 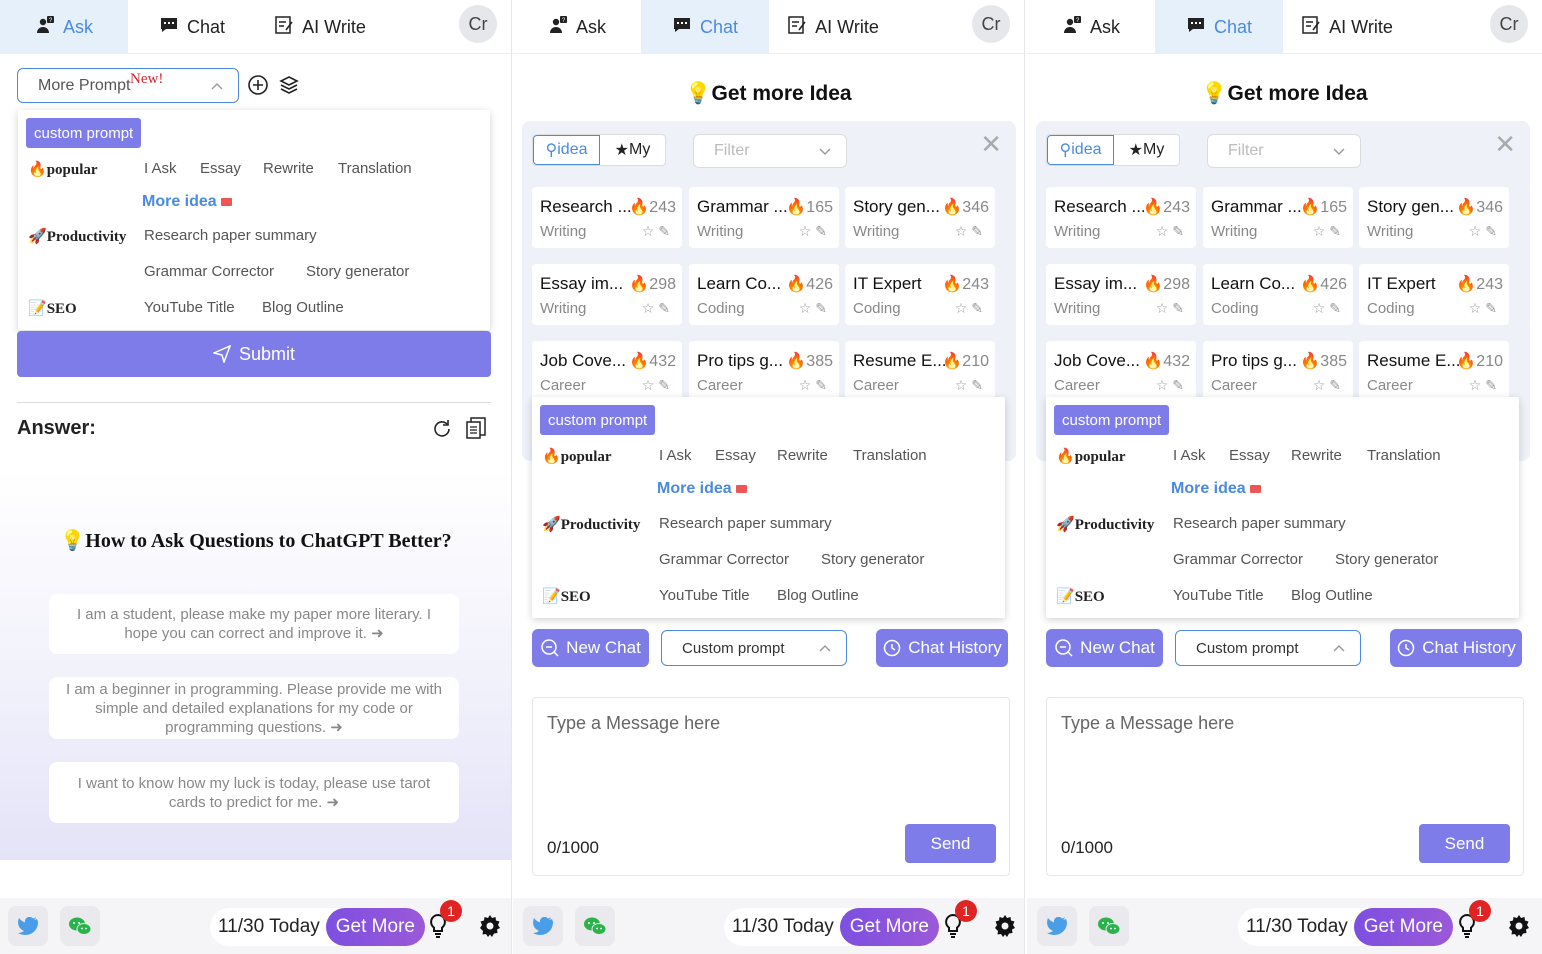 I want to click on refresh-icon, so click(x=442, y=429).